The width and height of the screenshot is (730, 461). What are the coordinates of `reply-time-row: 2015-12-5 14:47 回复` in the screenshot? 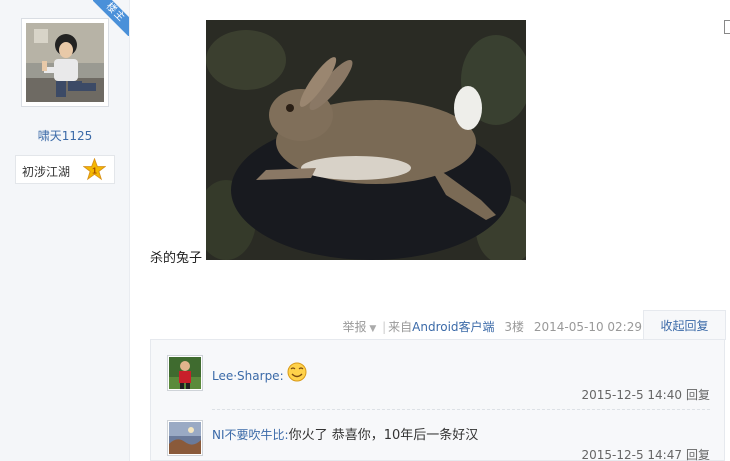 It's located at (645, 453).